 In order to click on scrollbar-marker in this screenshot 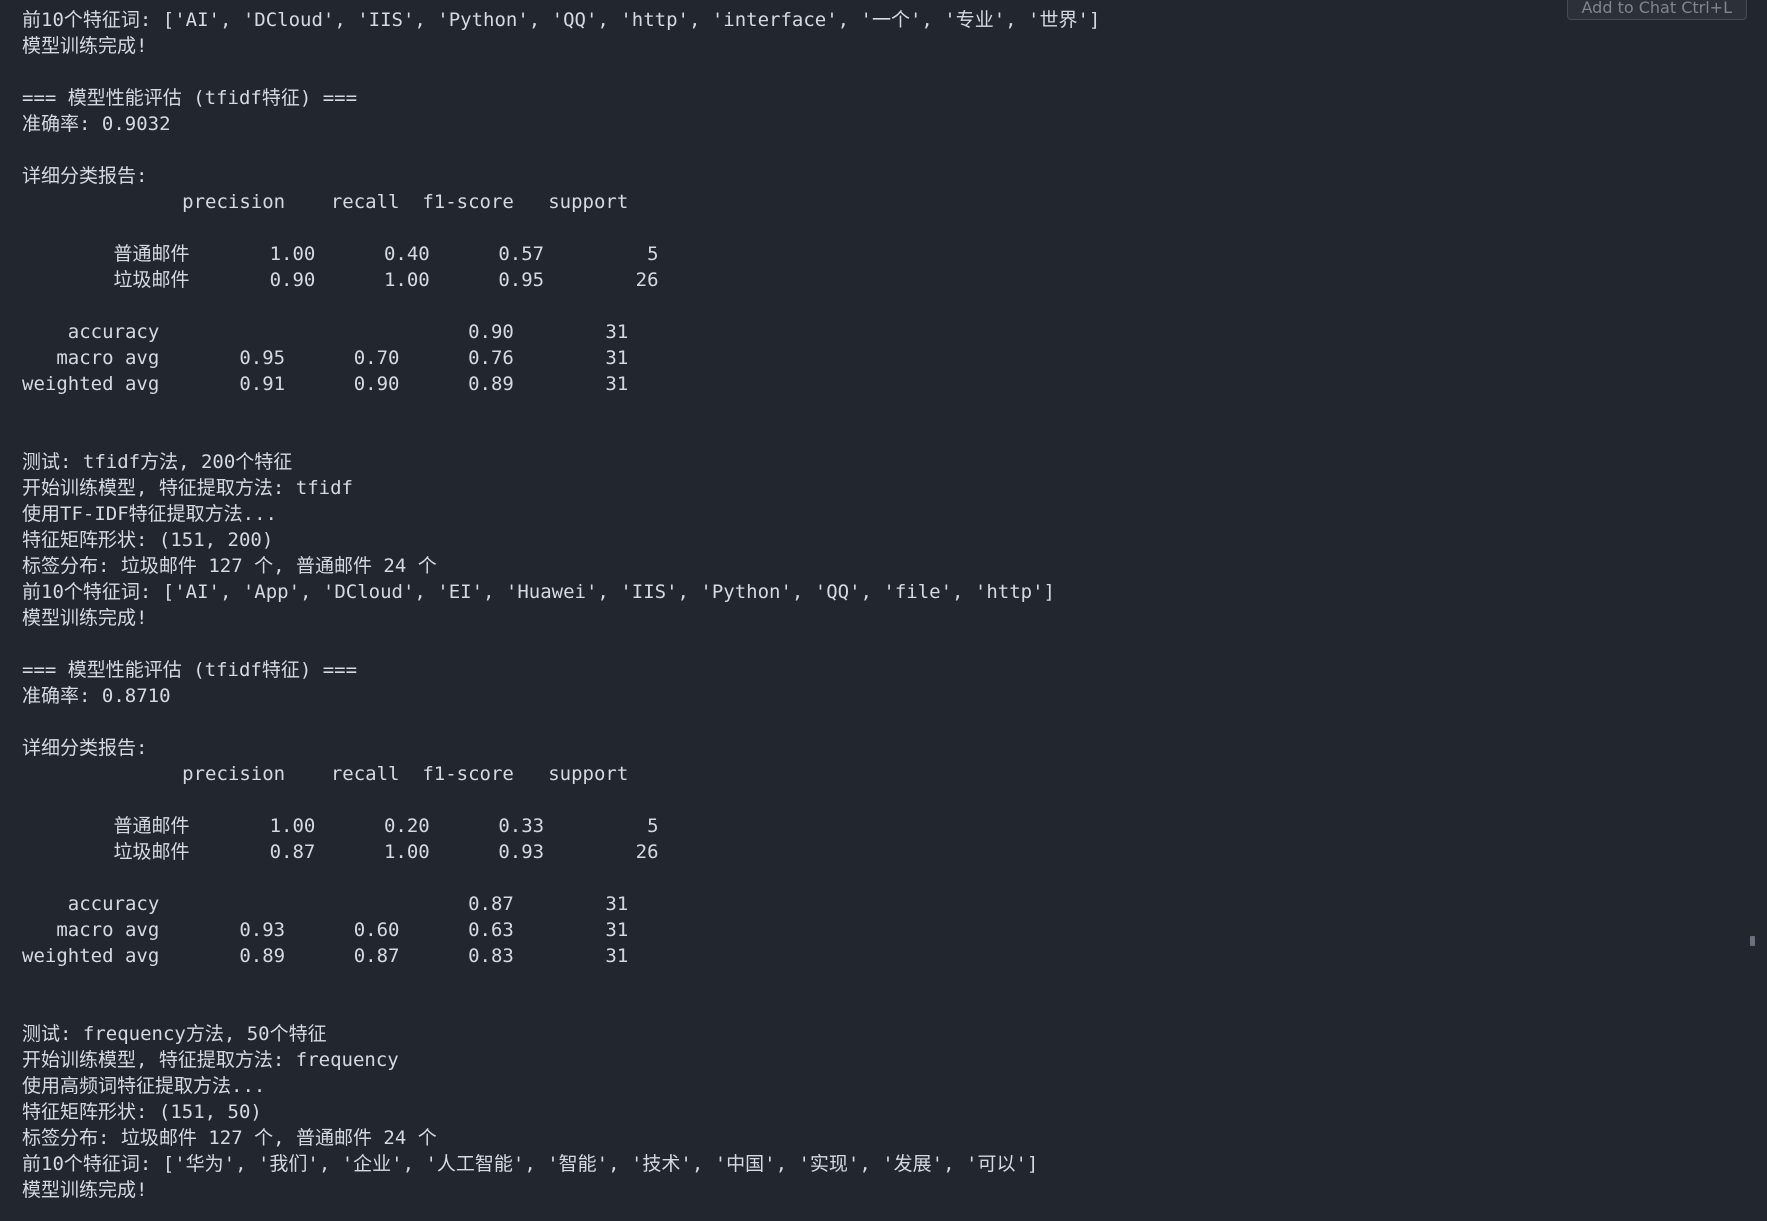, I will do `click(1752, 941)`.